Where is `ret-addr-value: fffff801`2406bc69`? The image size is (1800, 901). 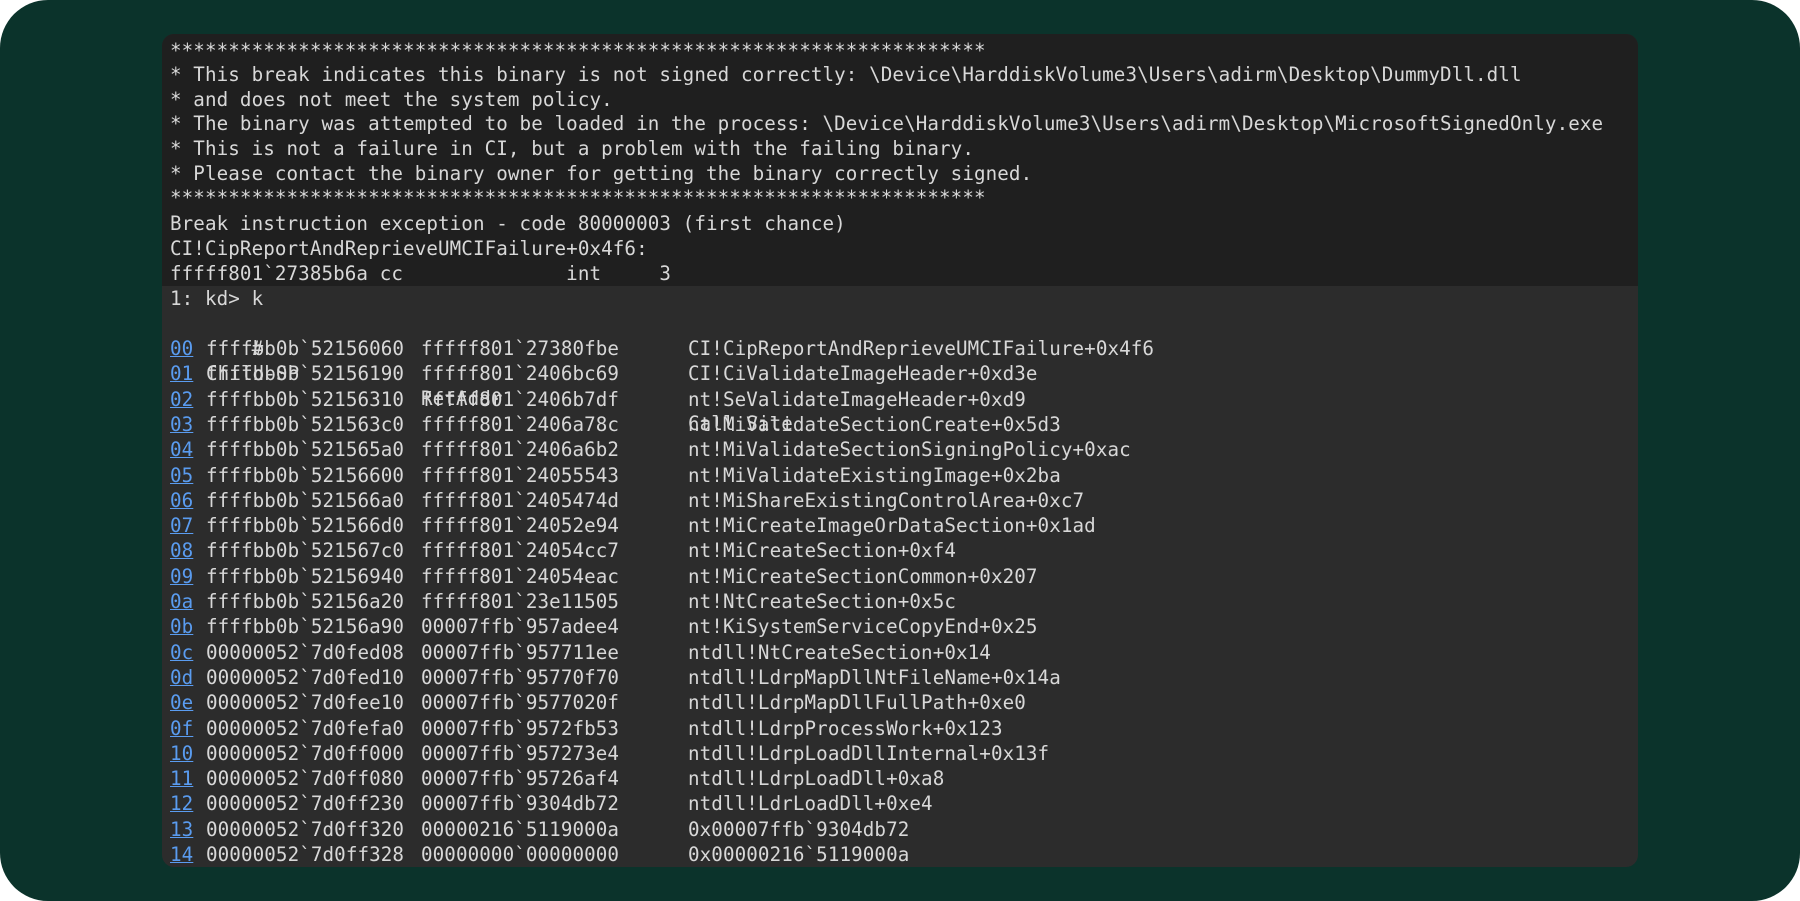 ret-addr-value: fffff801`2406bc69 is located at coordinates (520, 374).